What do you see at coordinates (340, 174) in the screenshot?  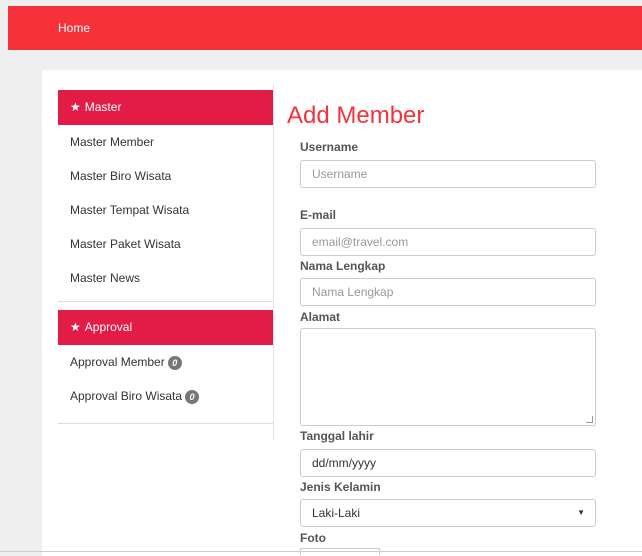 I see `username-placeholder: Username` at bounding box center [340, 174].